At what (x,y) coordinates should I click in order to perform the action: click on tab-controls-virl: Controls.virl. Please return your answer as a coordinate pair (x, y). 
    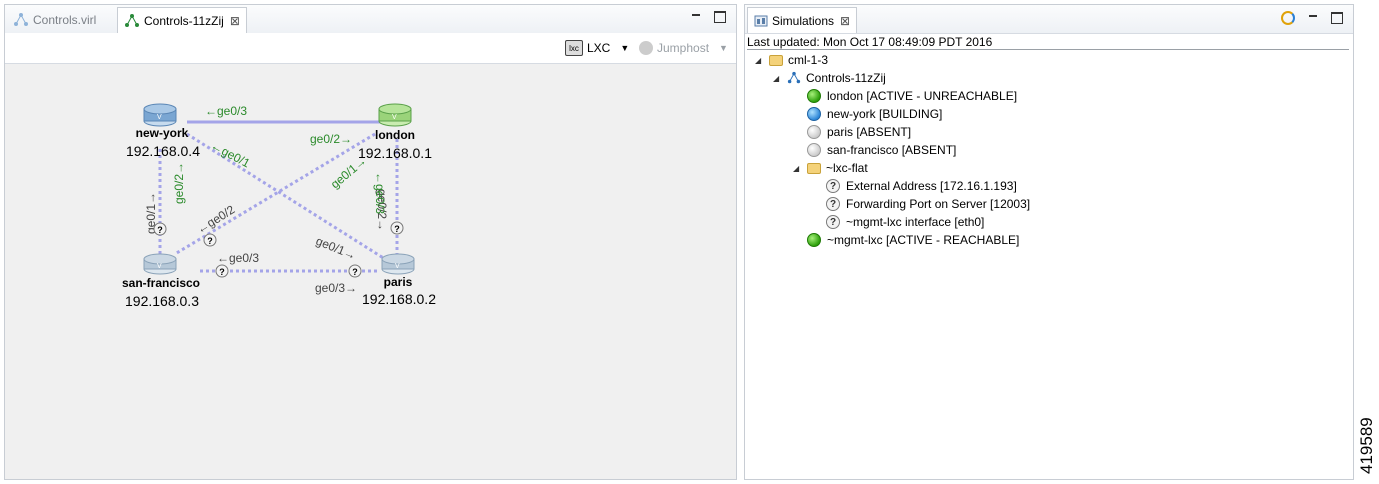
    Looking at the image, I should click on (54, 20).